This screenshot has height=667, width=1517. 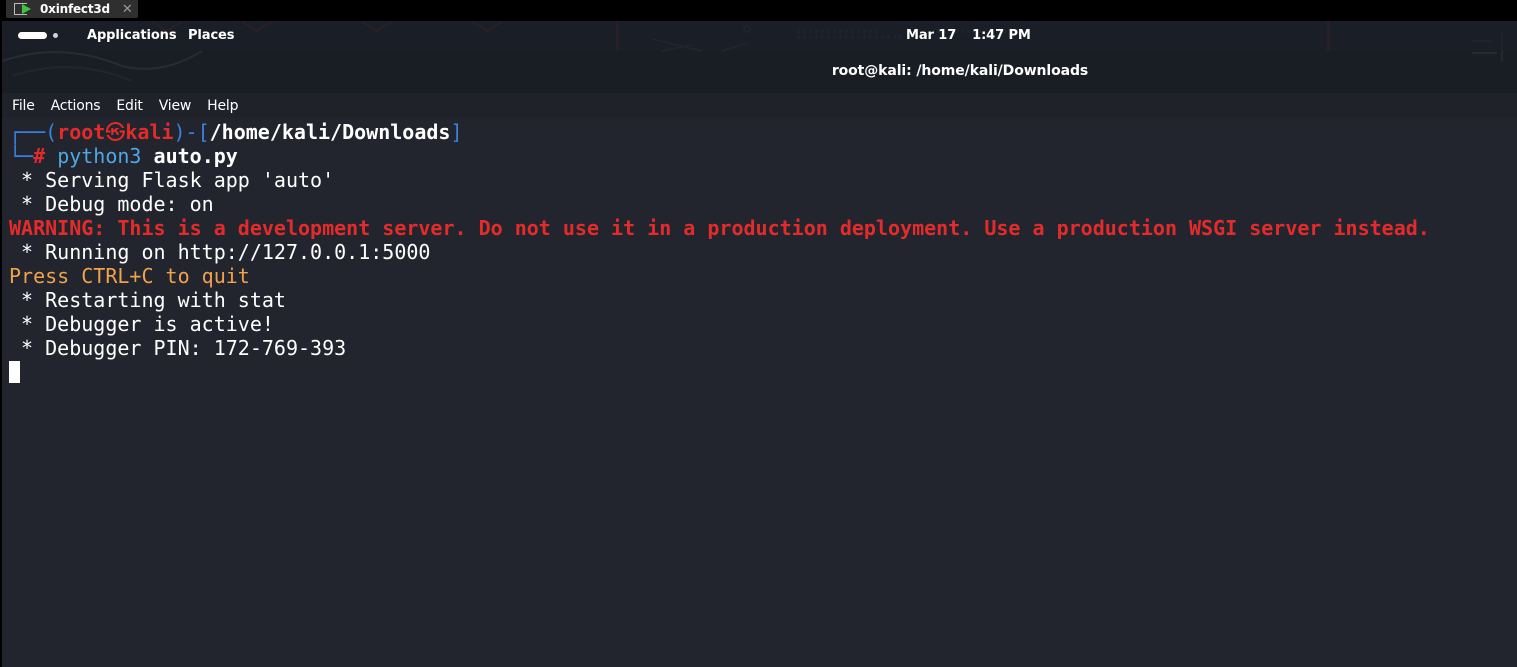 I want to click on output-debug-mode: * Debug mode: on, so click(x=111, y=204).